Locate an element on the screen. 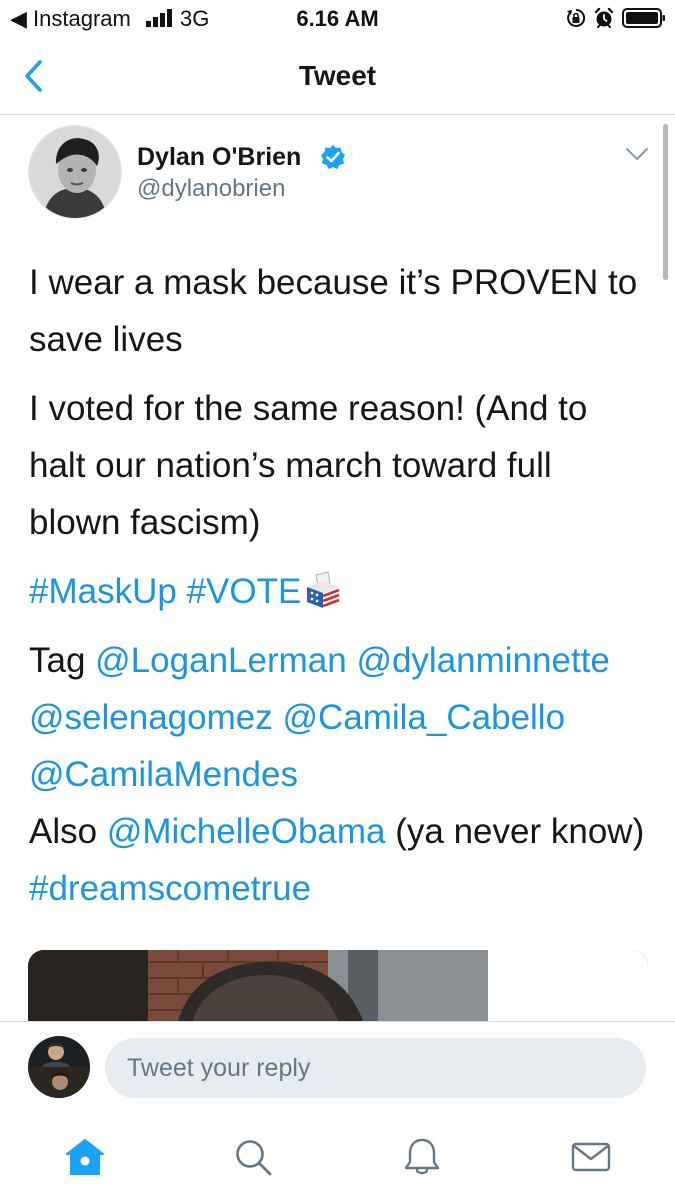 This screenshot has height=1200, width=675. rotation-lock-icon is located at coordinates (576, 17).